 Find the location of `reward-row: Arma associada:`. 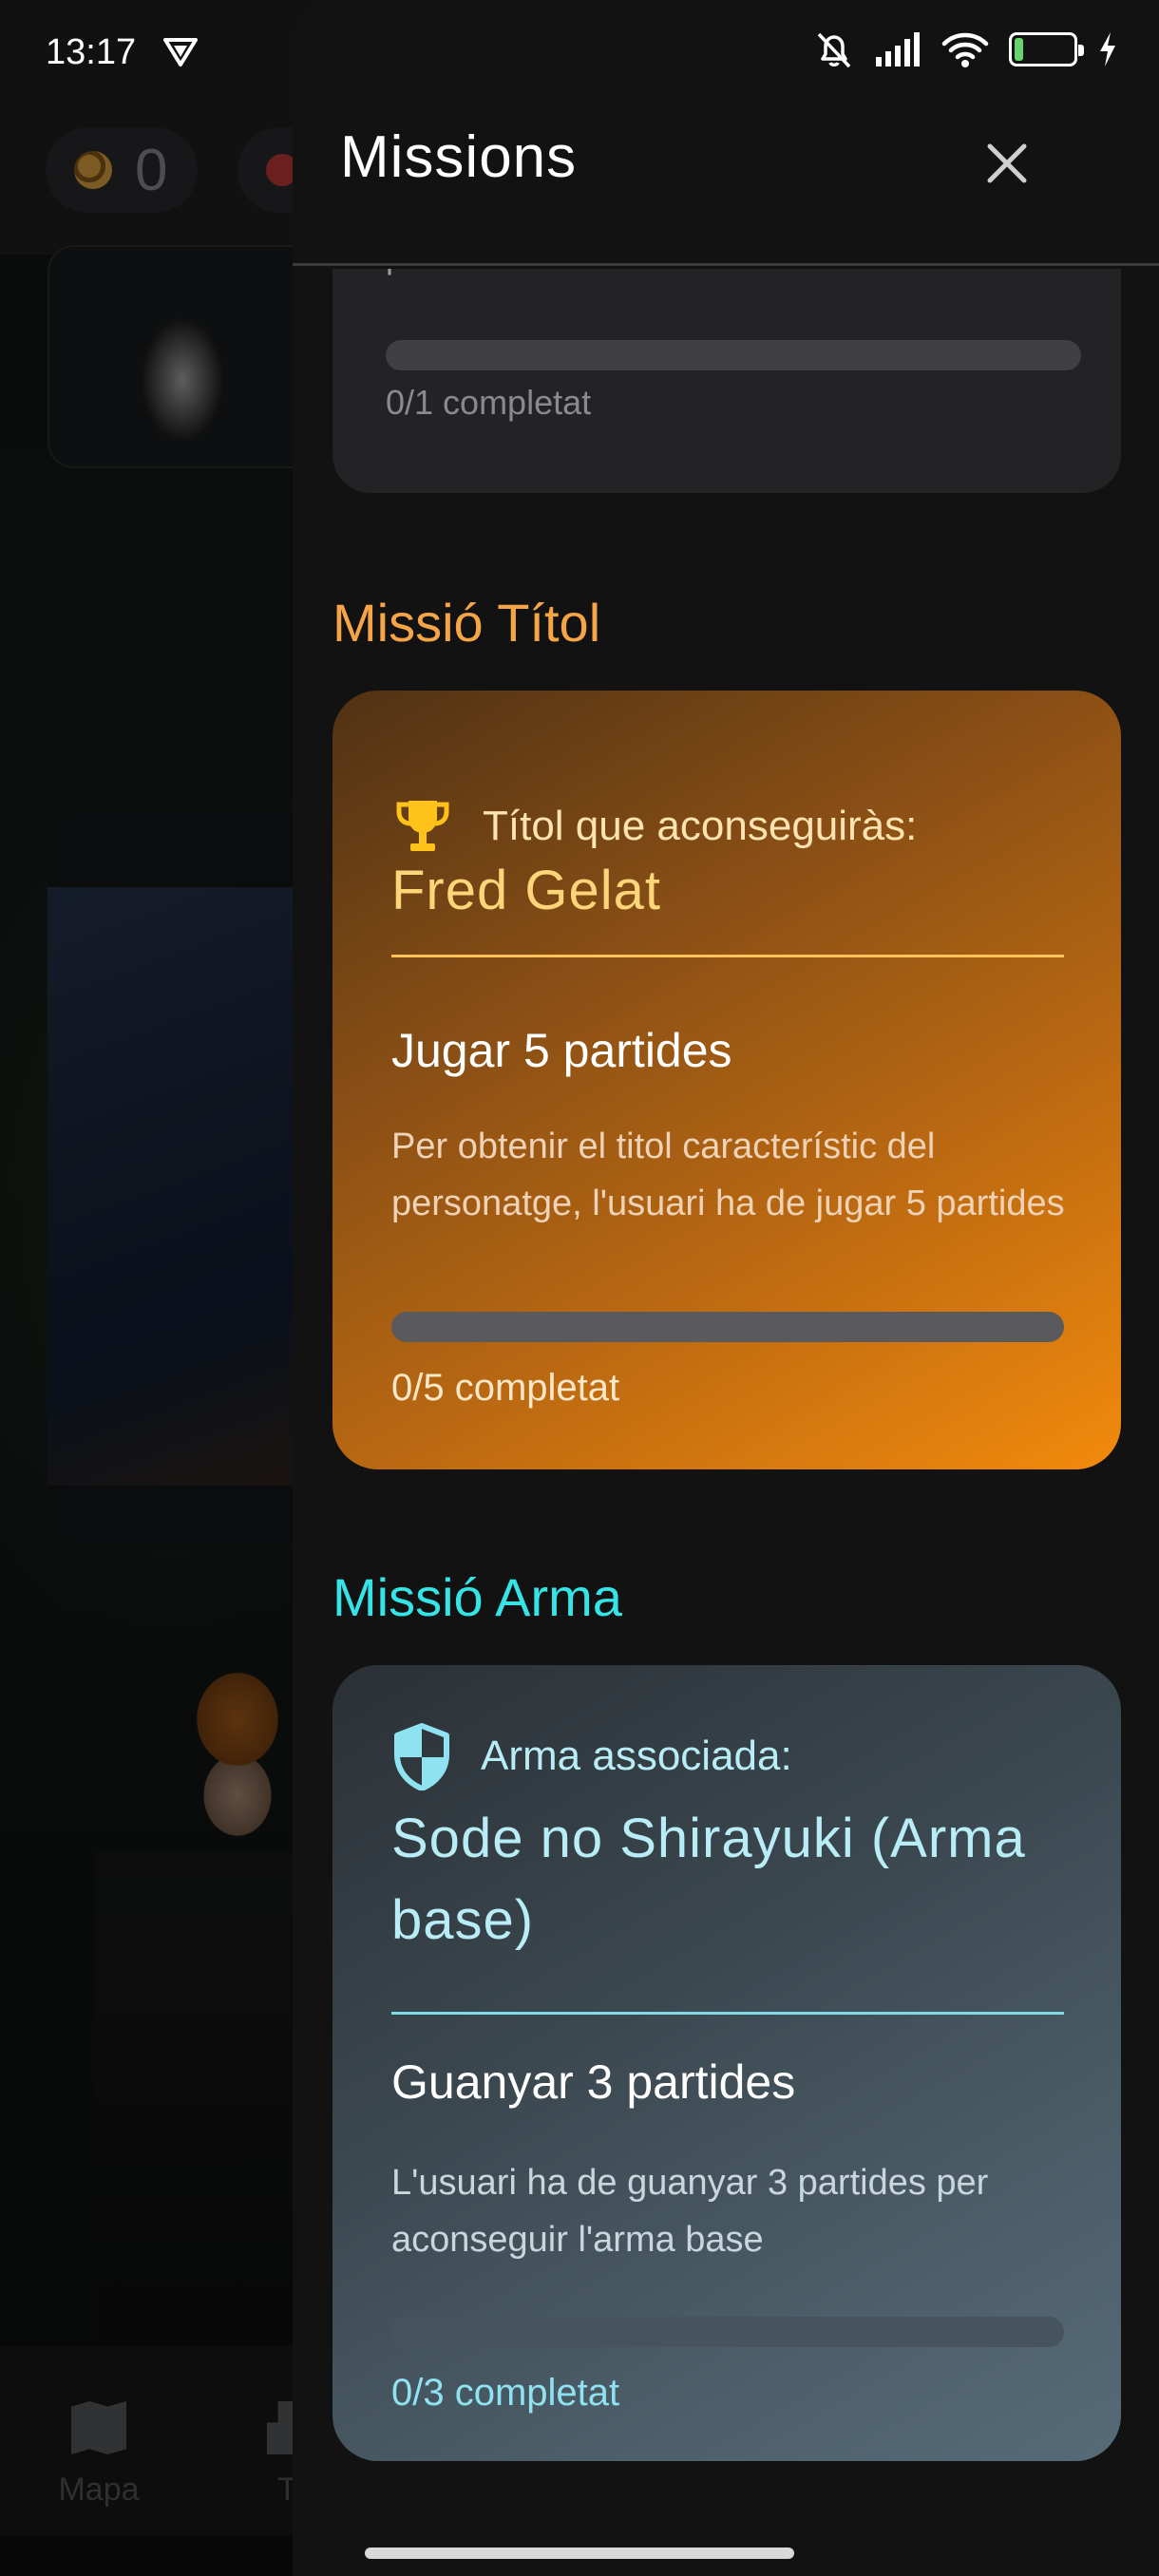

reward-row: Arma associada: is located at coordinates (591, 1756).